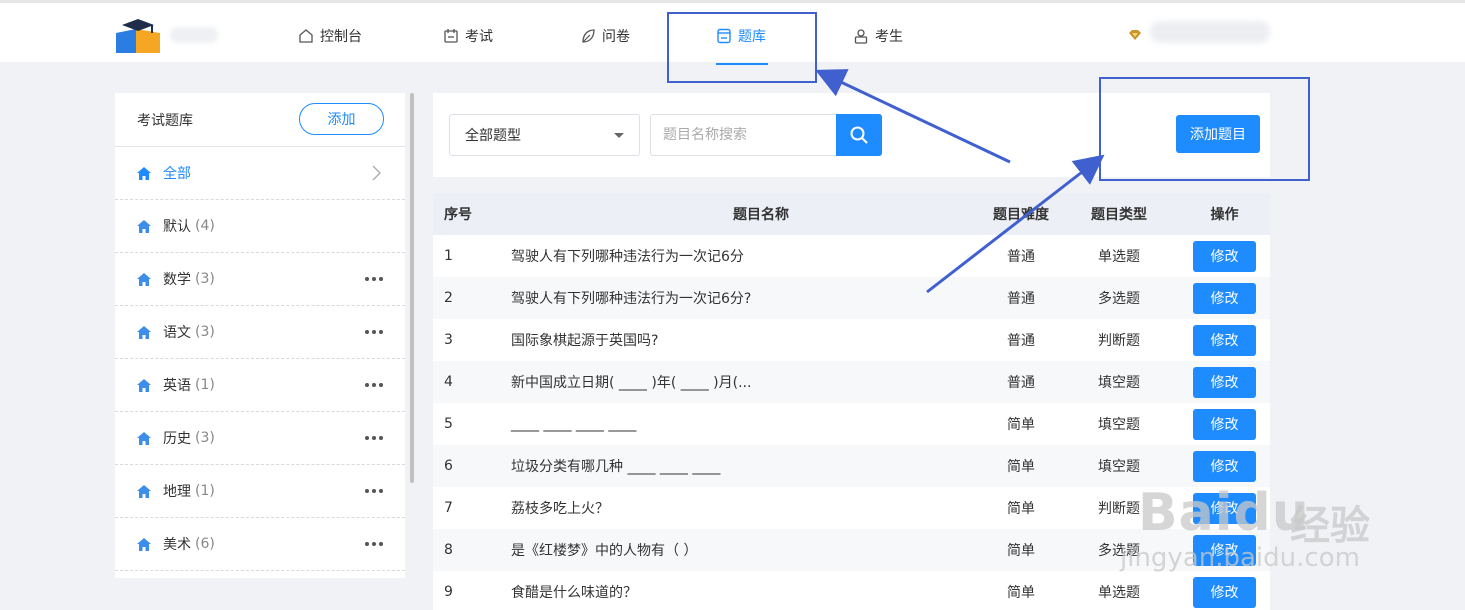 The image size is (1465, 610). What do you see at coordinates (1119, 257) in the screenshot?
I see `row-question-type: 单选题` at bounding box center [1119, 257].